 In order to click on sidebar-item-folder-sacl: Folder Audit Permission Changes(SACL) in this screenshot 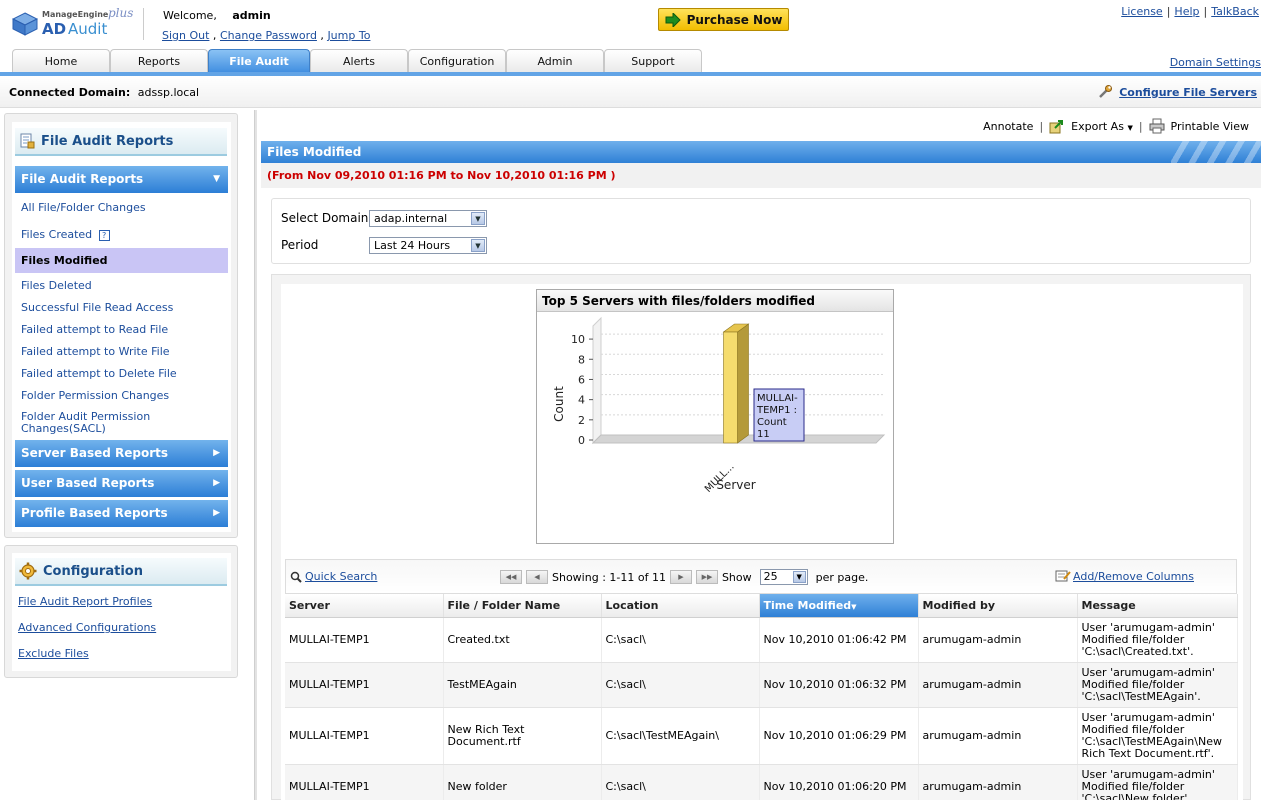, I will do `click(100, 423)`.